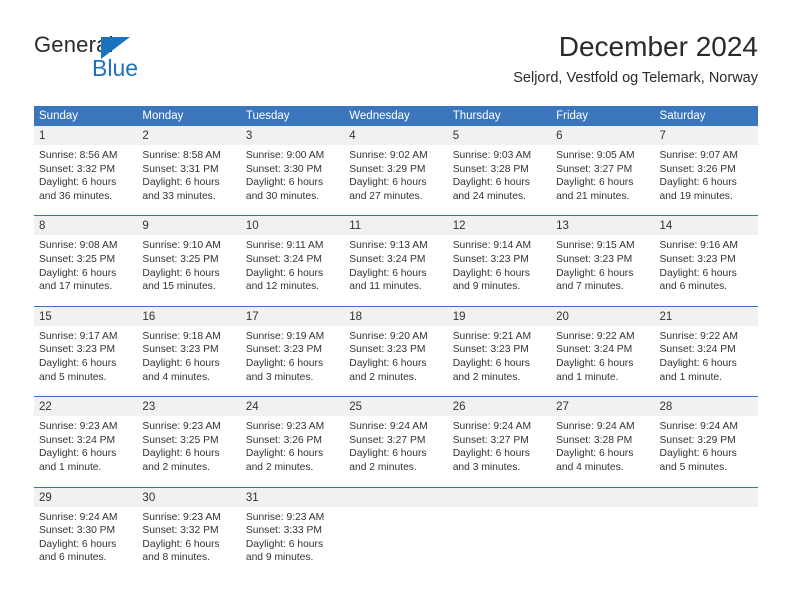  I want to click on day-number: 1, so click(85, 135).